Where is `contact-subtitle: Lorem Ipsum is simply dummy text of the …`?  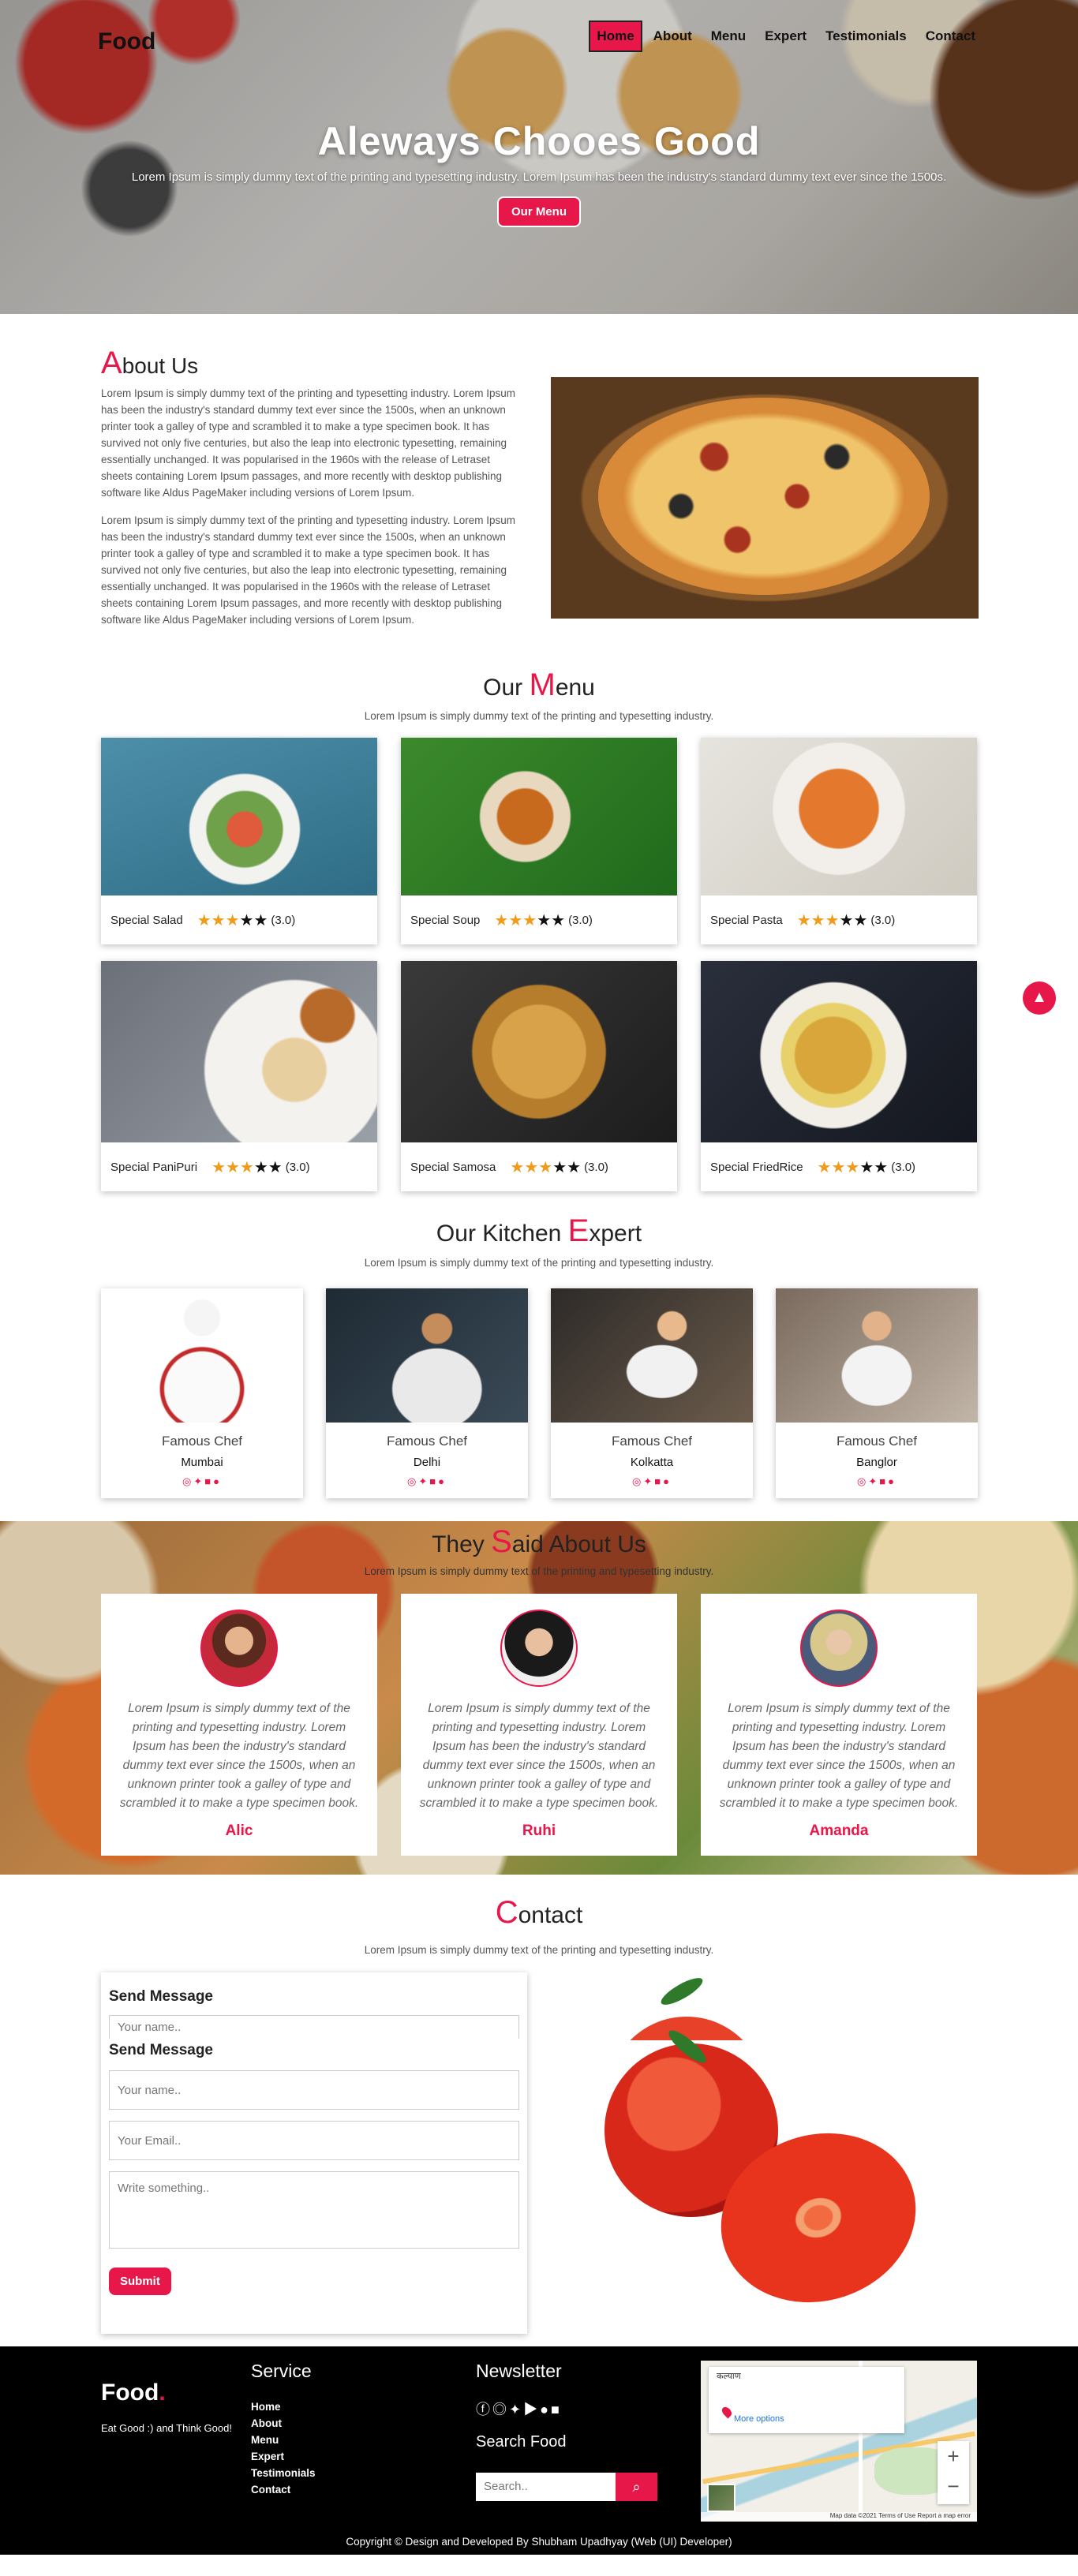
contact-subtitle: Lorem Ipsum is simply dummy text of the … is located at coordinates (539, 1950).